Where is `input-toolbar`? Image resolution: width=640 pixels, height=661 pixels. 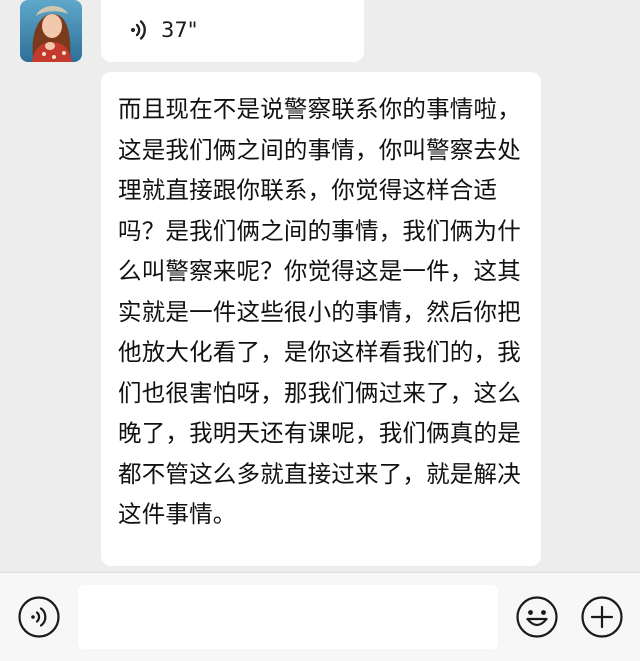
input-toolbar is located at coordinates (320, 616).